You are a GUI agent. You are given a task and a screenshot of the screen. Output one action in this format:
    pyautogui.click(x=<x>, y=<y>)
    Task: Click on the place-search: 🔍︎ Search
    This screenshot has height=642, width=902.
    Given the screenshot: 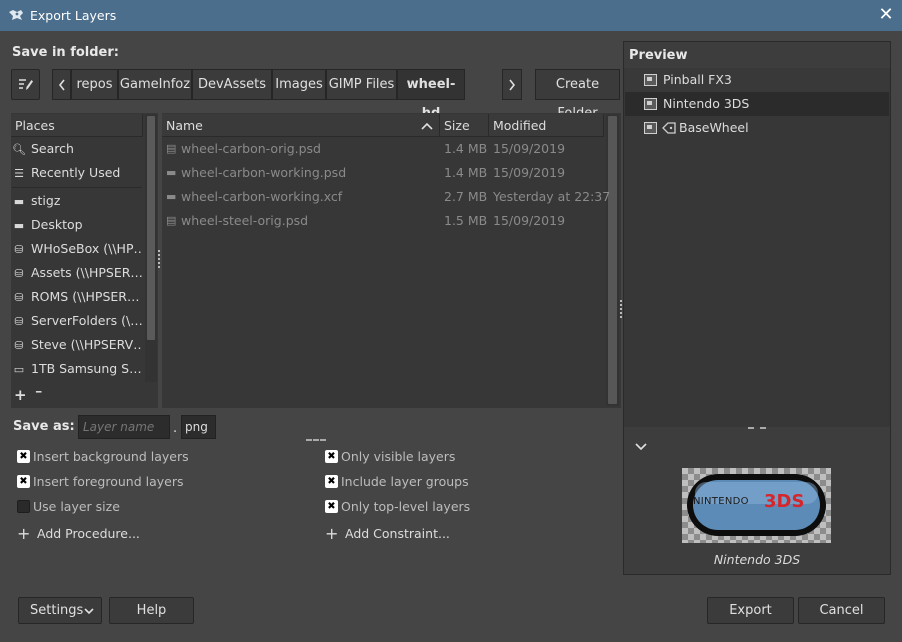 What is the action you would take?
    pyautogui.click(x=77, y=149)
    